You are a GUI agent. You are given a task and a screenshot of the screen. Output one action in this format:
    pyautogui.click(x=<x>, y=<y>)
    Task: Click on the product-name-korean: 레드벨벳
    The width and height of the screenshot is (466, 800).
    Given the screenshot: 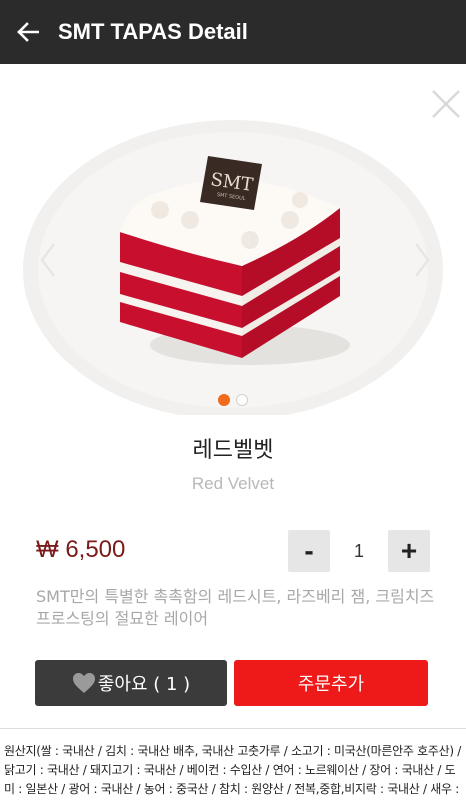 What is the action you would take?
    pyautogui.click(x=233, y=450)
    